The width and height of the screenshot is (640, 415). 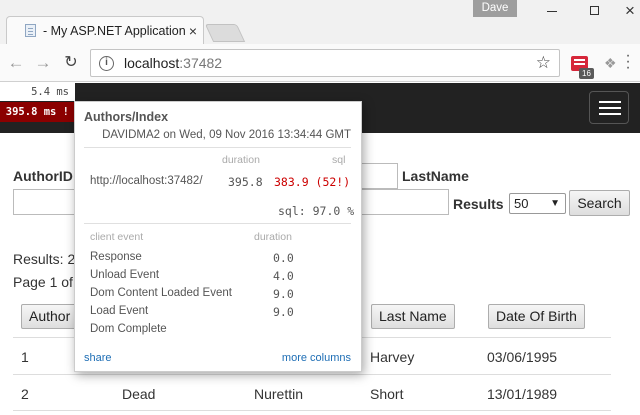 I want to click on event-duration: 0.0, so click(x=283, y=258).